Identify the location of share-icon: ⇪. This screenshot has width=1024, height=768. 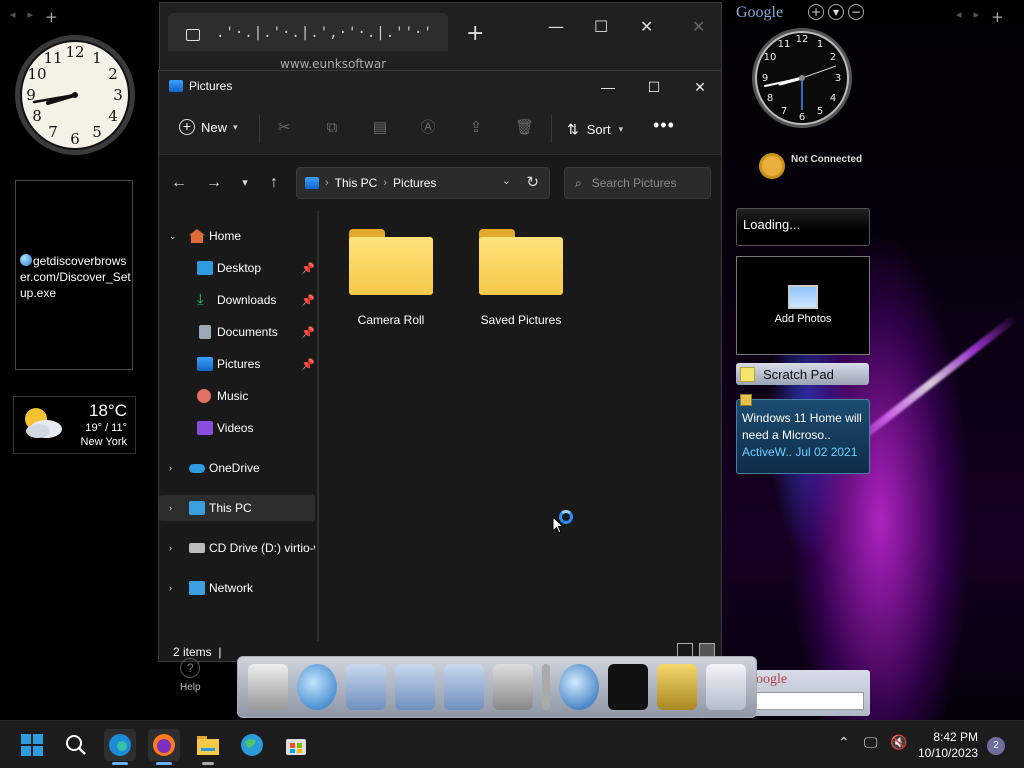
(476, 128).